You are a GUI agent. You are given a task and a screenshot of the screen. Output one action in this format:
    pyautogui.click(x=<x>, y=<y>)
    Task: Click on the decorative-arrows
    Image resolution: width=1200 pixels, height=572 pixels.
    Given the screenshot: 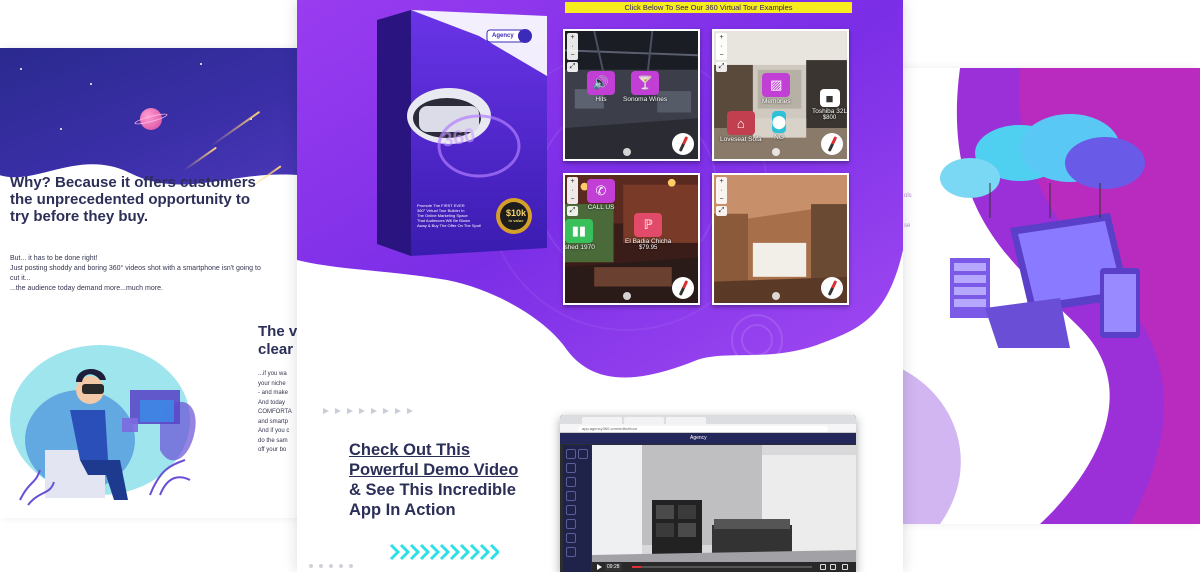 What is the action you would take?
    pyautogui.click(x=368, y=411)
    